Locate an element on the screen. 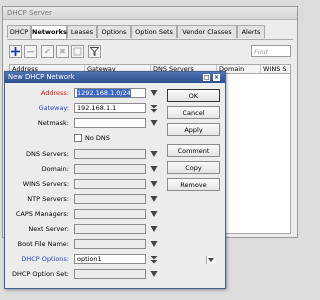 This screenshot has height=300, width=320. ntp-servers-label: NTP Servers: is located at coordinates (48, 199).